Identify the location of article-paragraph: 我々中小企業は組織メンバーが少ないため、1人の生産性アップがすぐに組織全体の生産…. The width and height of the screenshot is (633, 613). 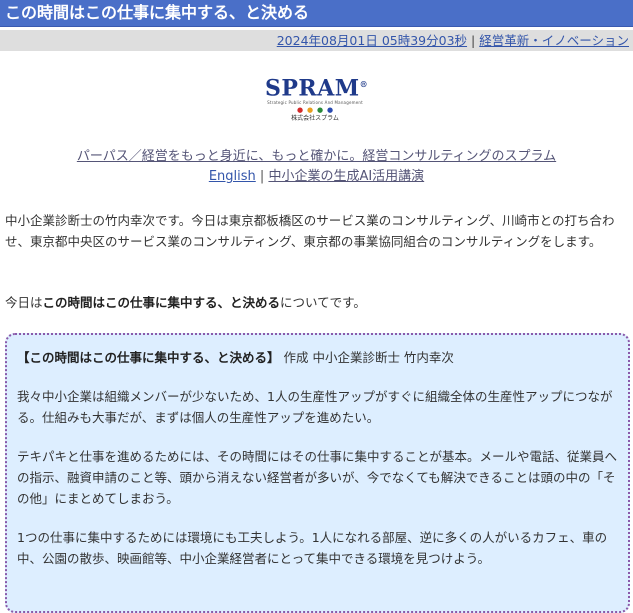
(315, 407).